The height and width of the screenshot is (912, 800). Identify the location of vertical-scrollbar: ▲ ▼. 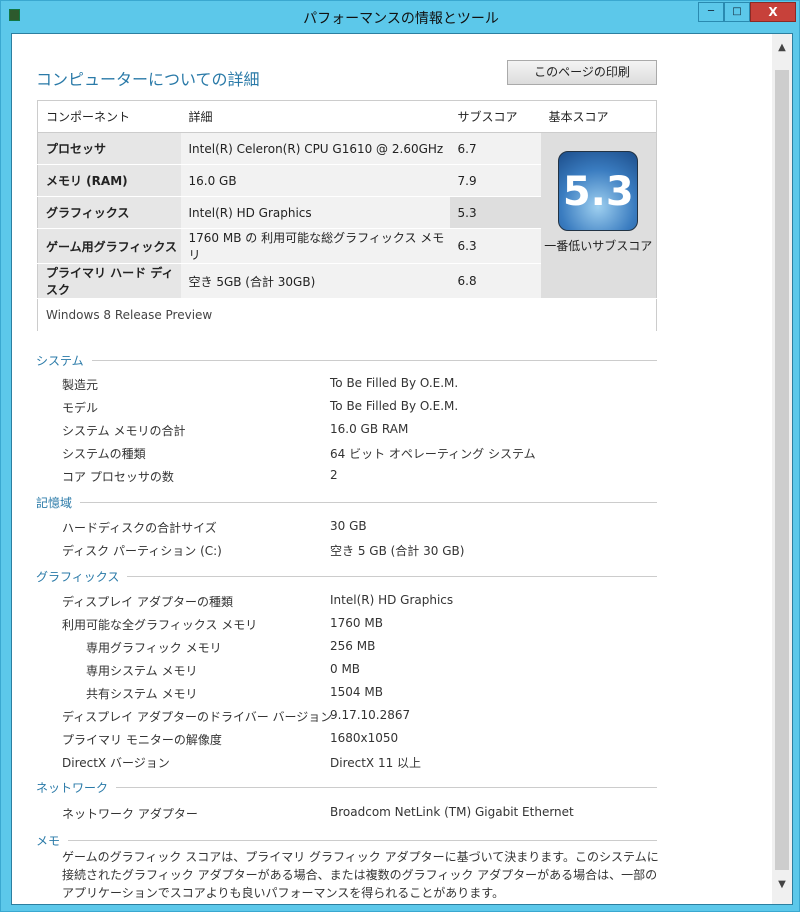
(782, 469).